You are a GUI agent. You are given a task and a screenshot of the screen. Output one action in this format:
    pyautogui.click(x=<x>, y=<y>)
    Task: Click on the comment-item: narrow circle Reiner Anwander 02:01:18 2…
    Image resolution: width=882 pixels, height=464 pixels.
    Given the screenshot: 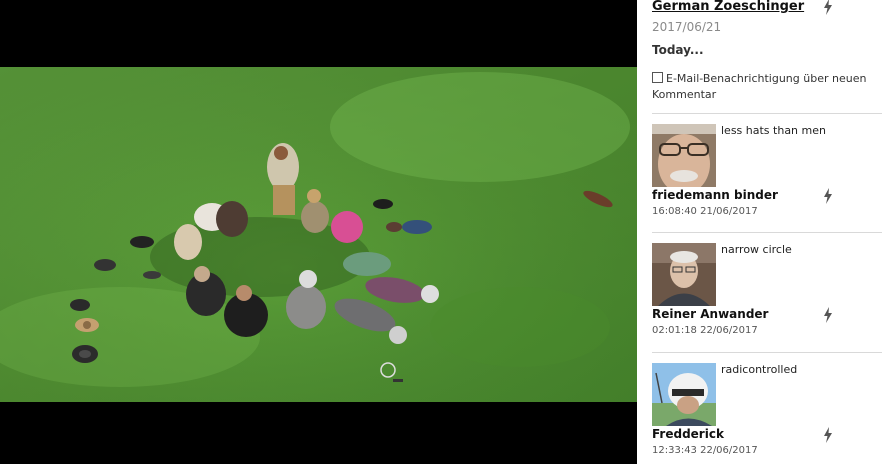 What is the action you would take?
    pyautogui.click(x=759, y=290)
    